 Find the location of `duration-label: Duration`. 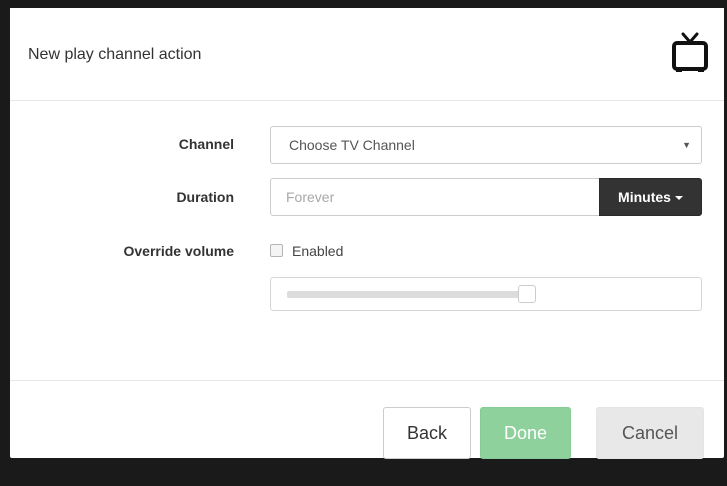

duration-label: Duration is located at coordinates (205, 197).